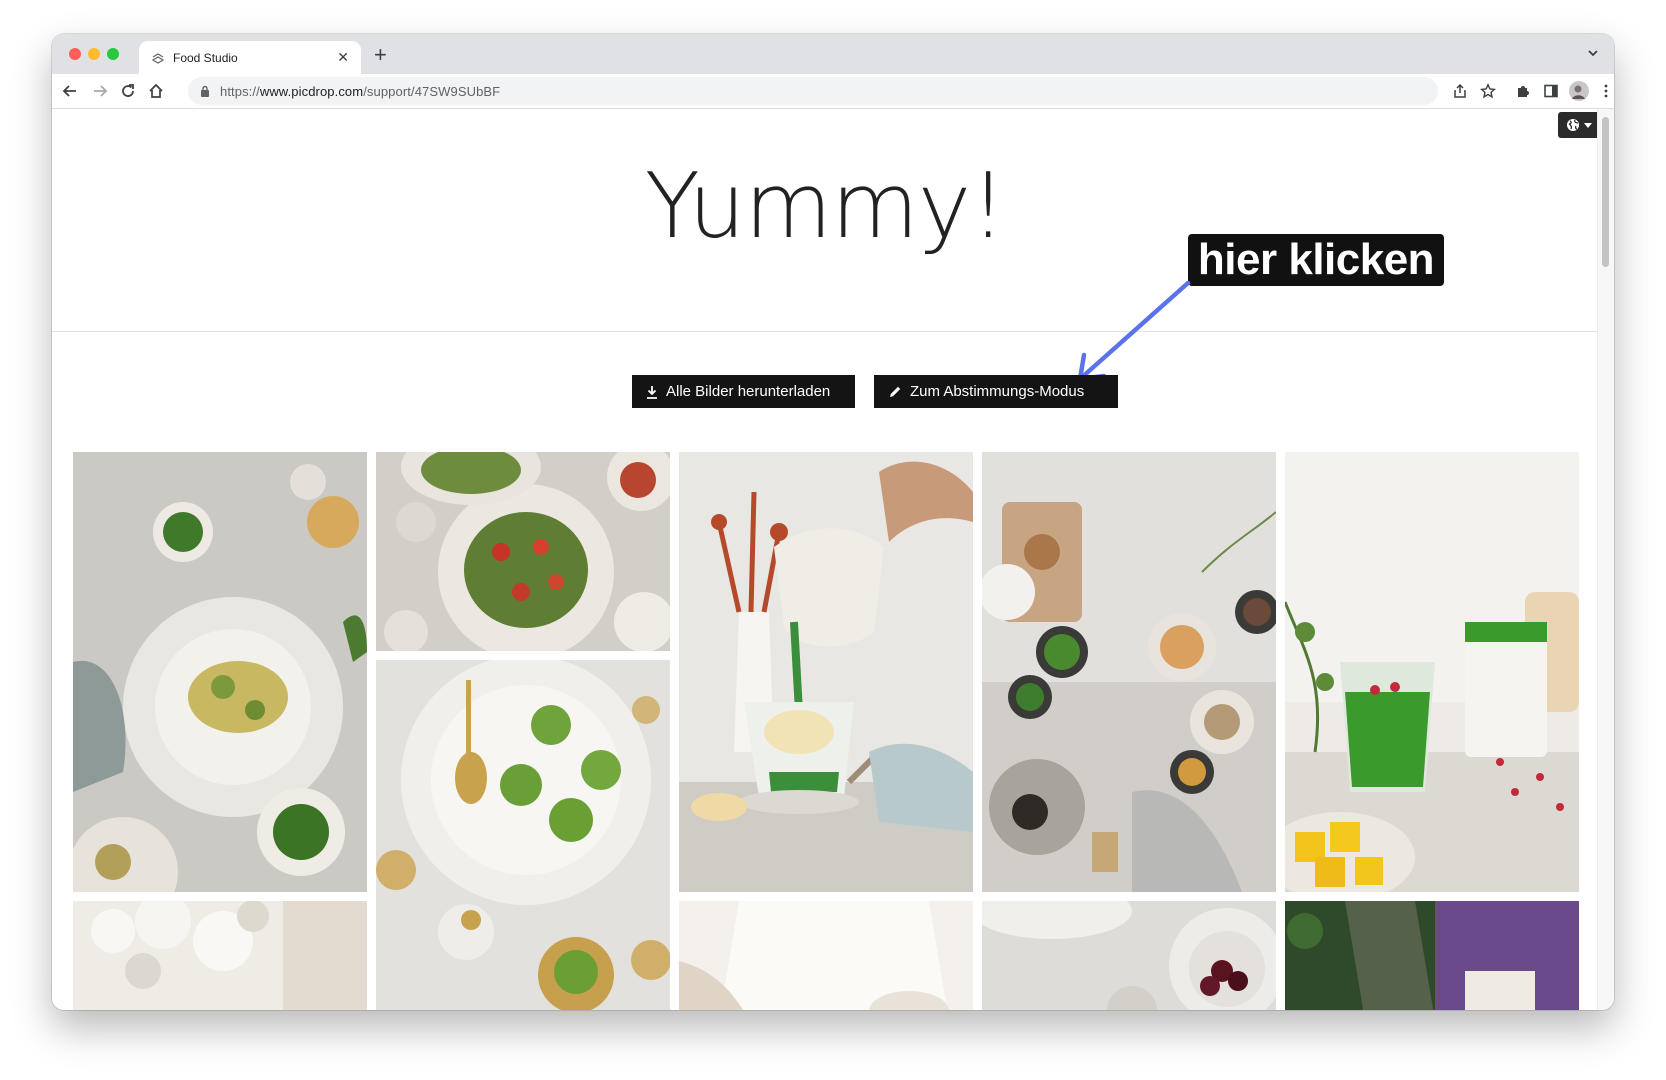  I want to click on new-tab-icon: +, so click(380, 55).